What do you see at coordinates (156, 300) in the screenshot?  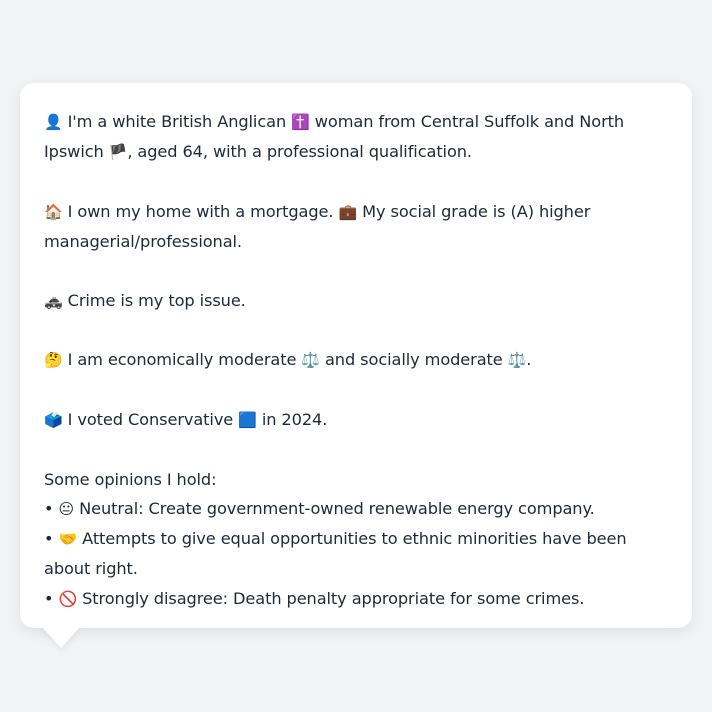 I see `issue-text: Crime is my top issue.` at bounding box center [156, 300].